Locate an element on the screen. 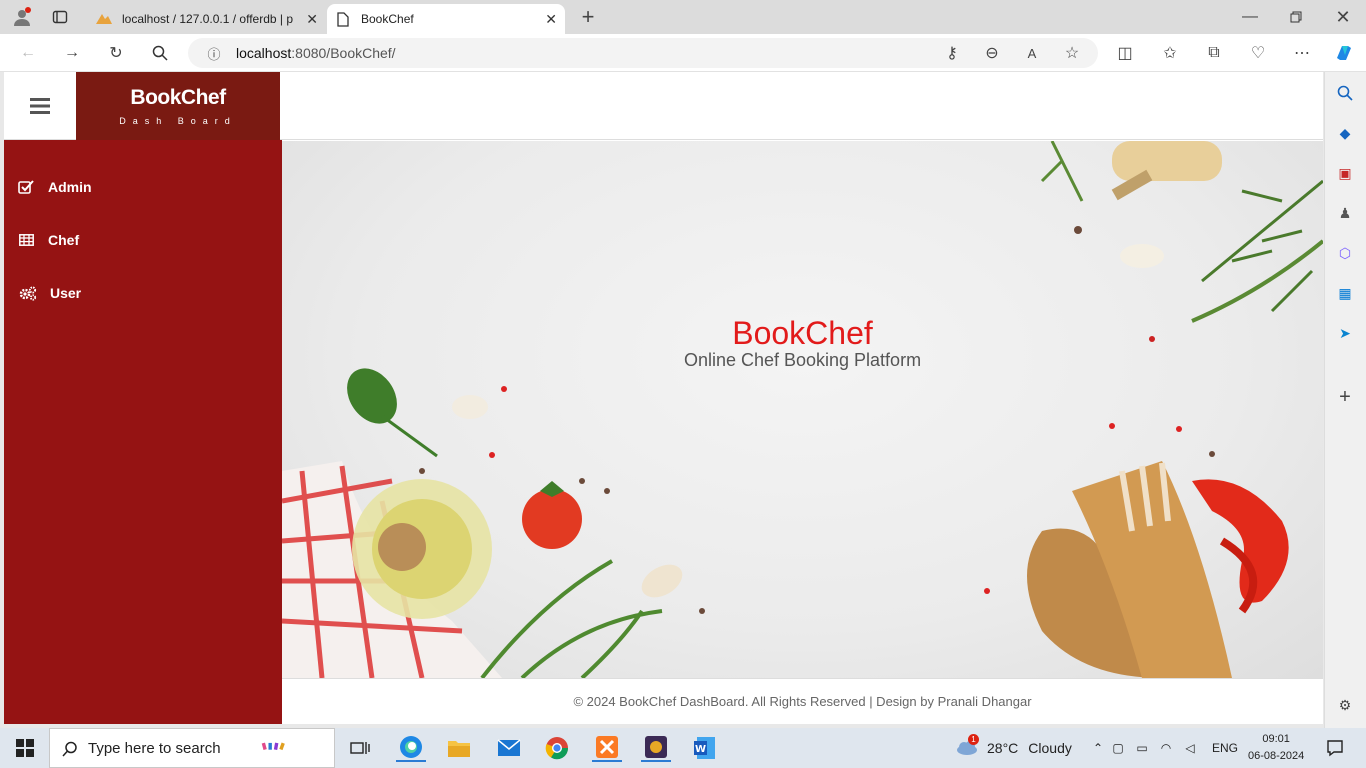  clock-date: 06-08-2024 is located at coordinates (1276, 756).